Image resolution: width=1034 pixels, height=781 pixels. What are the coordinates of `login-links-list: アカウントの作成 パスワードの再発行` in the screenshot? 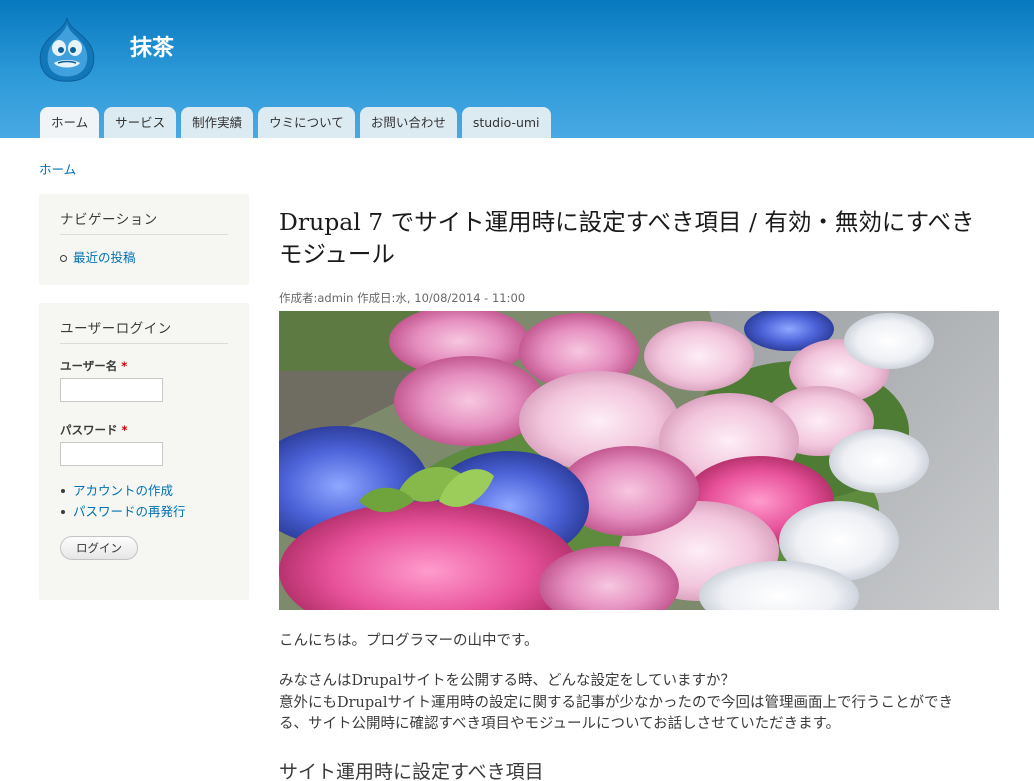 It's located at (154, 501).